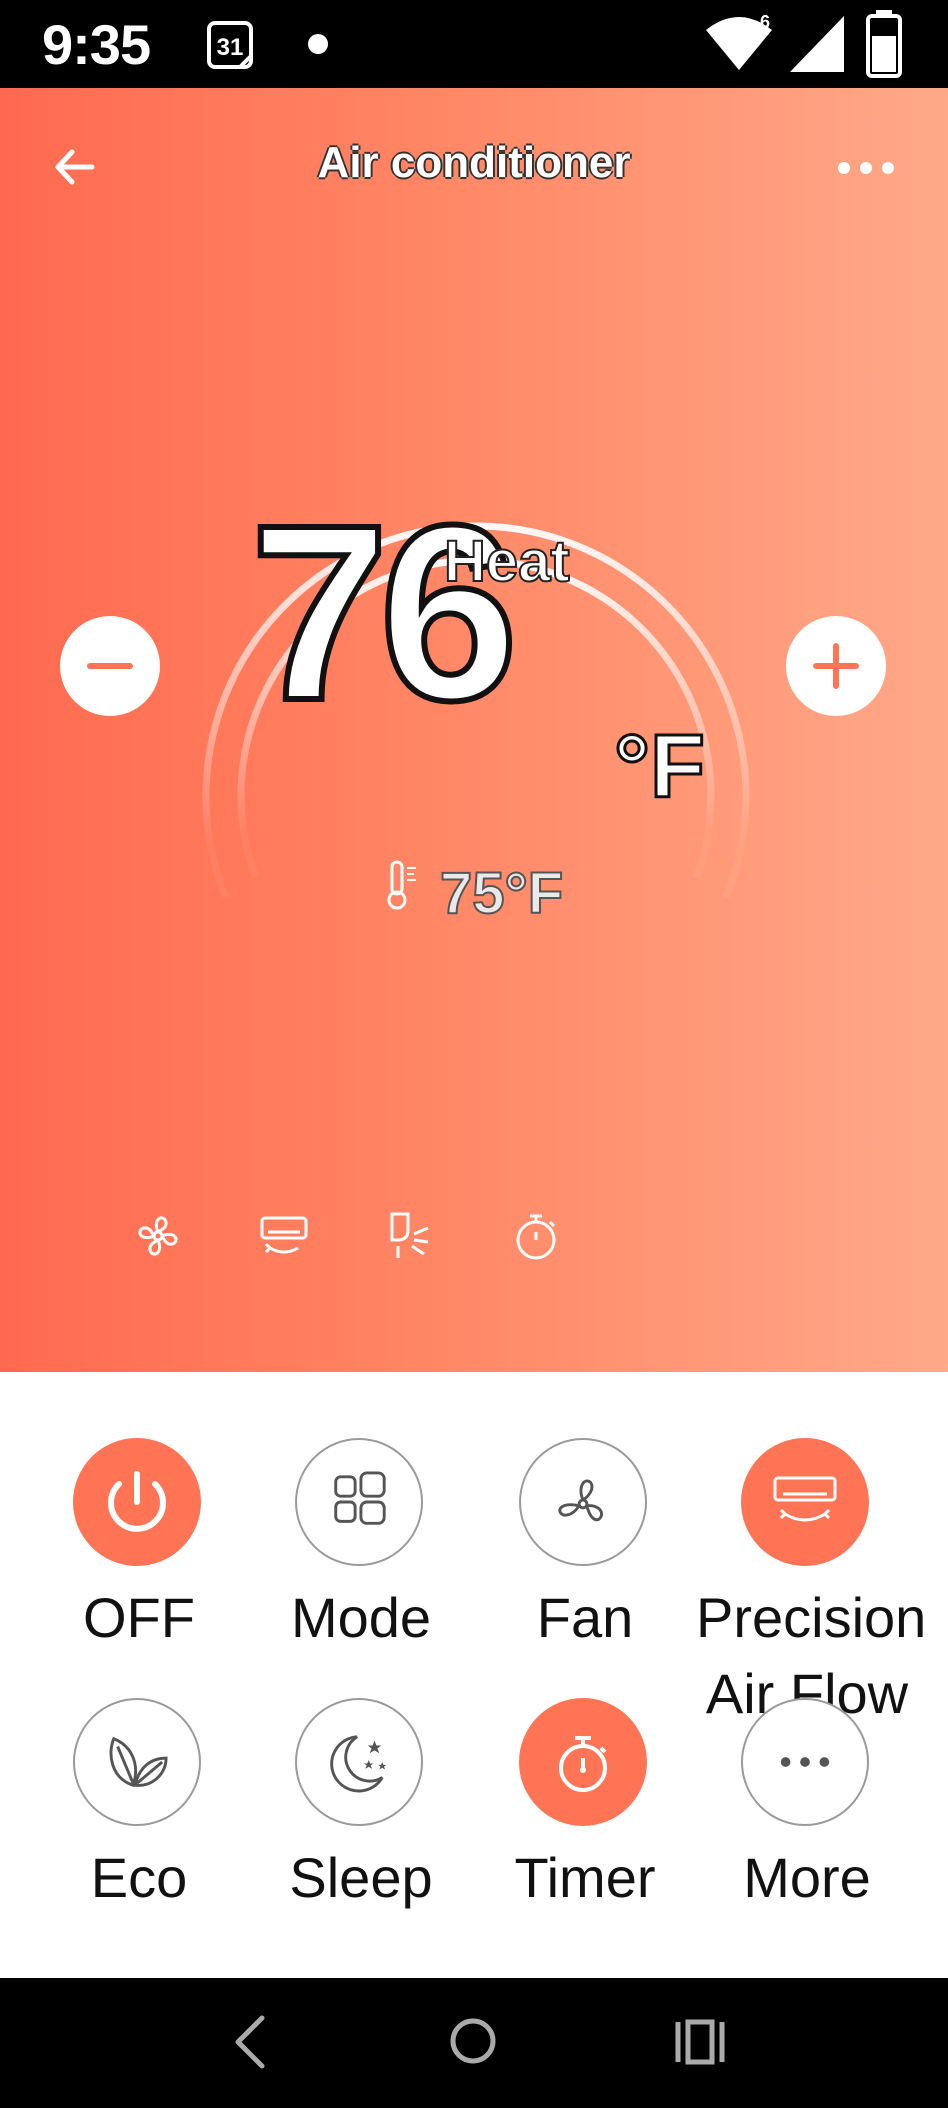 This screenshot has height=2108, width=948. What do you see at coordinates (474, 44) in the screenshot?
I see `status-bar: 9:35 31 6` at bounding box center [474, 44].